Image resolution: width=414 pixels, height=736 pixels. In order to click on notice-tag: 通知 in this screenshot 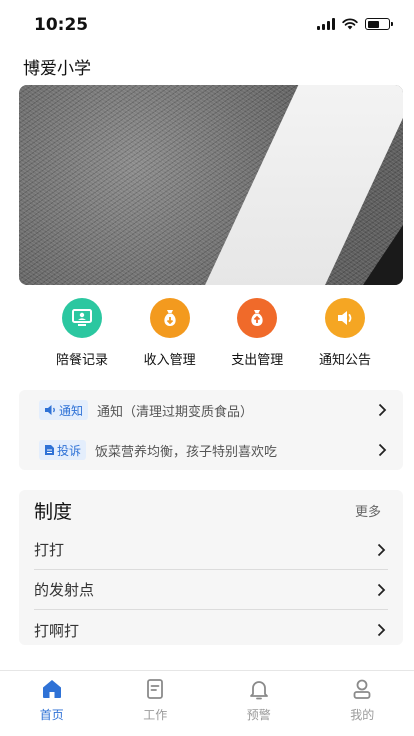, I will do `click(64, 410)`.